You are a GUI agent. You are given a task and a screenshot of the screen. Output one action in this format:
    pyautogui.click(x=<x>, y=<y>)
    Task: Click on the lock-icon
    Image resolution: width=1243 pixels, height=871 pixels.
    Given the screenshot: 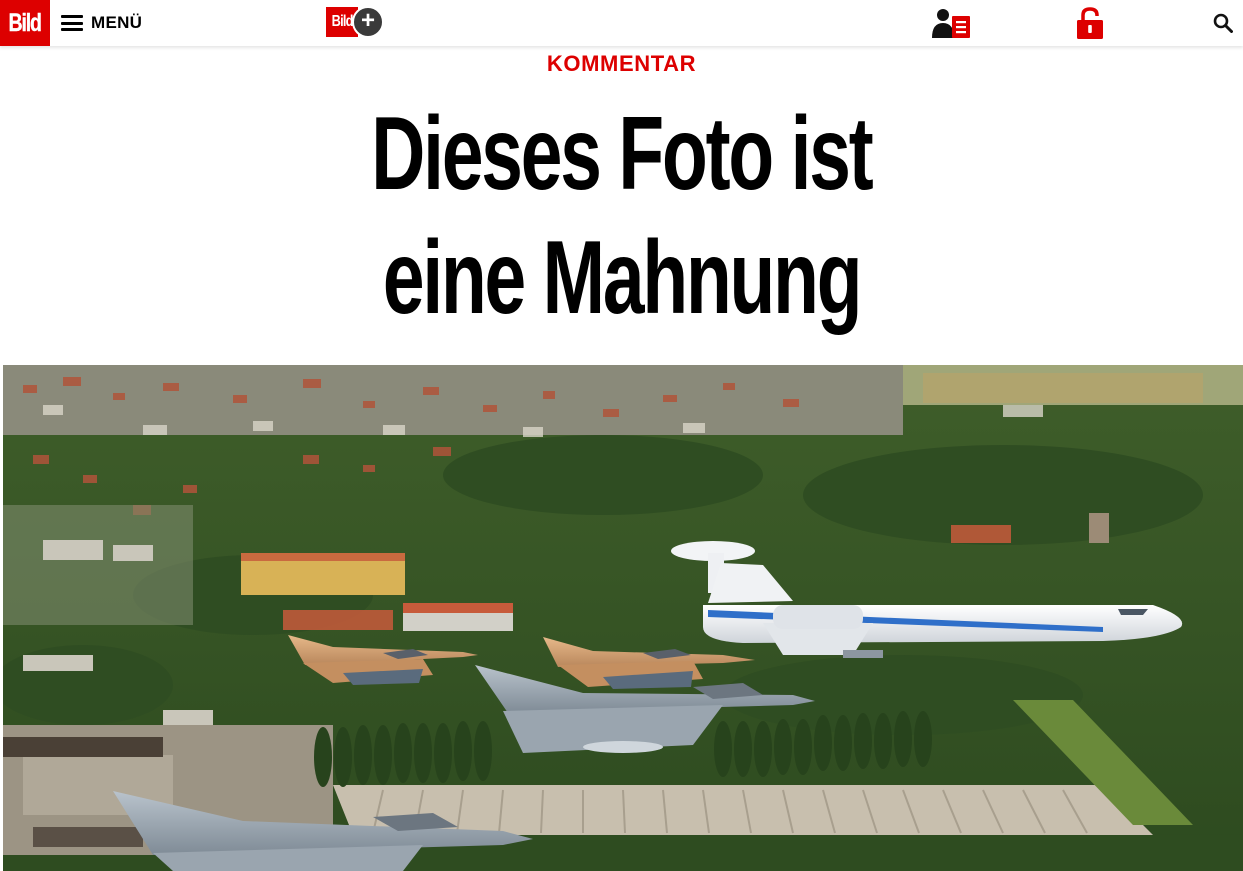 What is the action you would take?
    pyautogui.click(x=1090, y=23)
    